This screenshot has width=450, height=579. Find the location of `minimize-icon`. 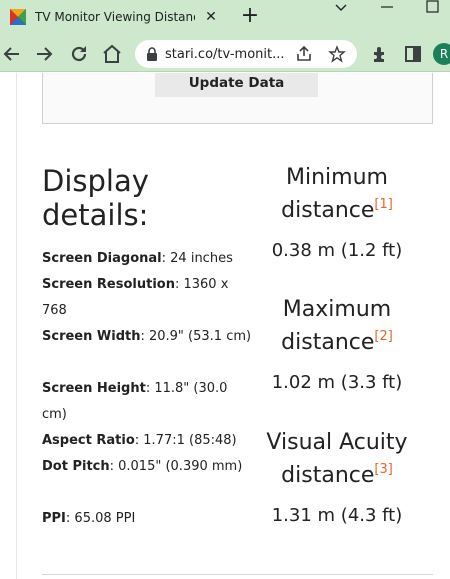

minimize-icon is located at coordinates (387, 10).